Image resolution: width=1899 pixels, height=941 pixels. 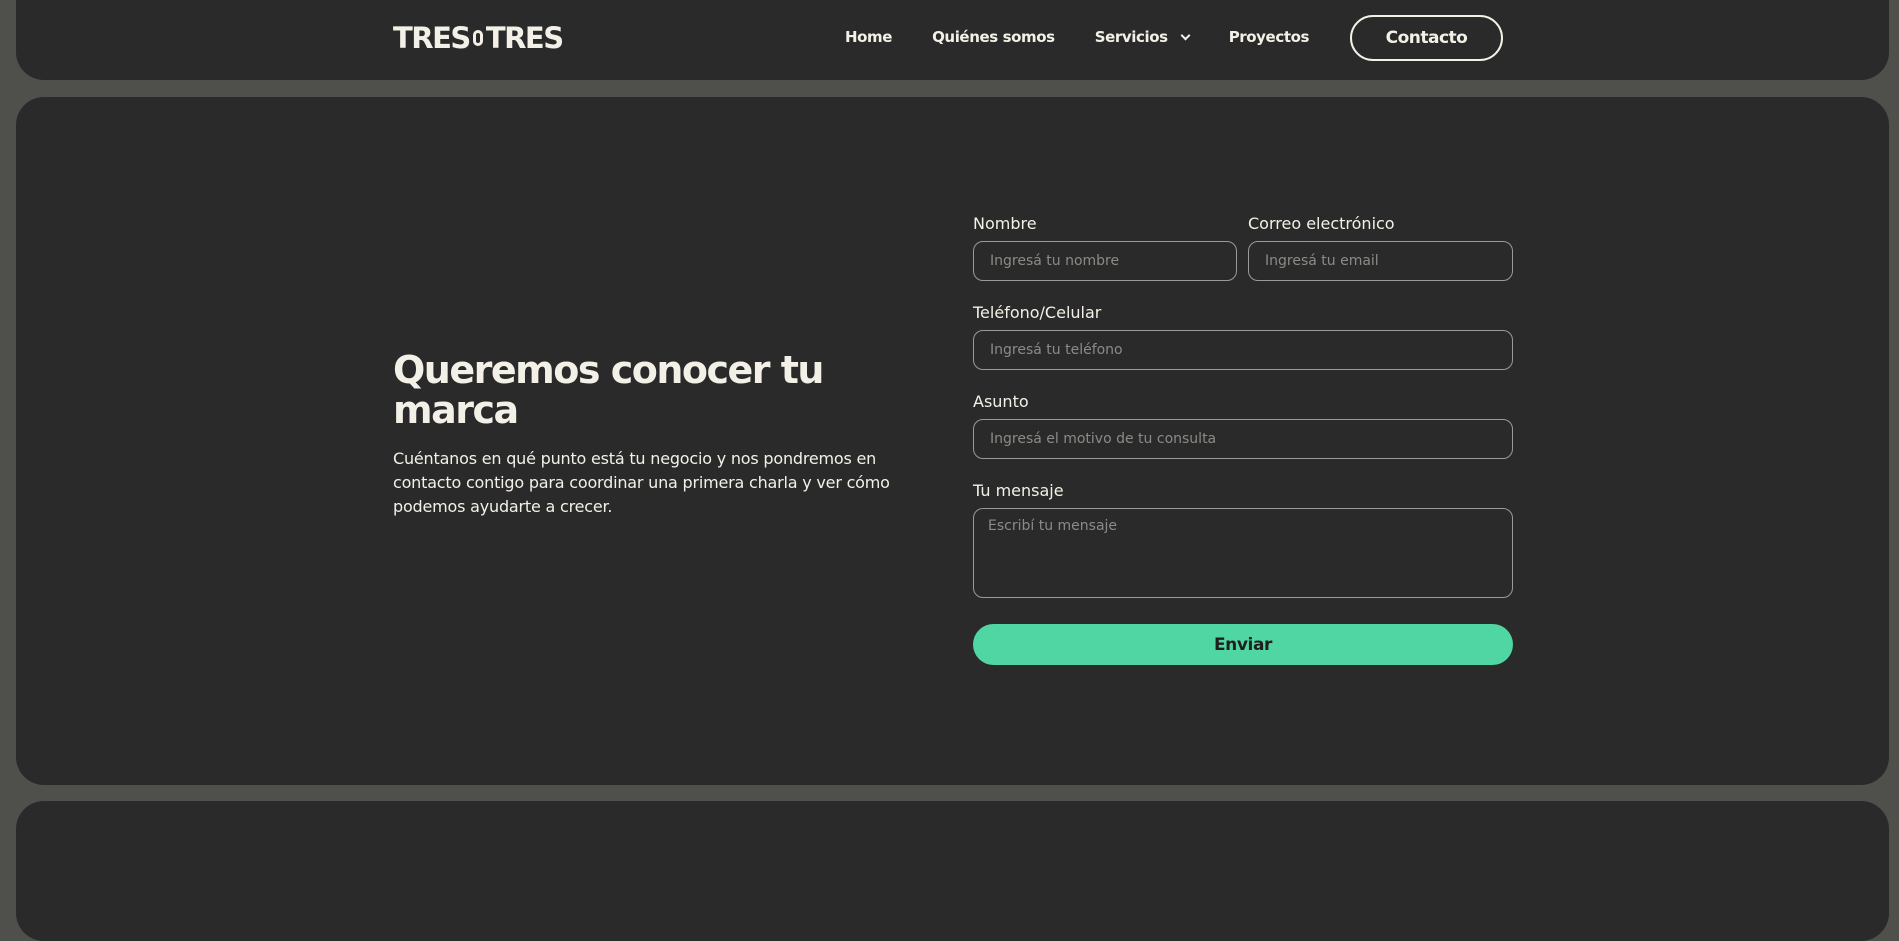 I want to click on message-label: Tu mensaje, so click(x=1018, y=490).